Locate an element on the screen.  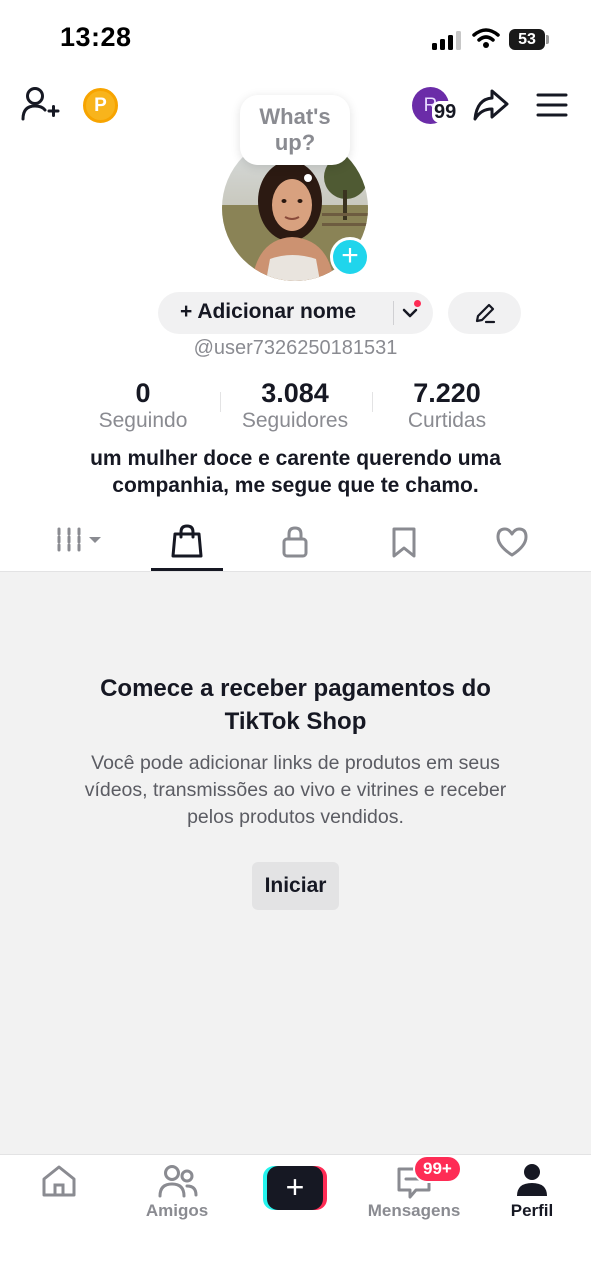
tab-saved is located at coordinates (404, 545).